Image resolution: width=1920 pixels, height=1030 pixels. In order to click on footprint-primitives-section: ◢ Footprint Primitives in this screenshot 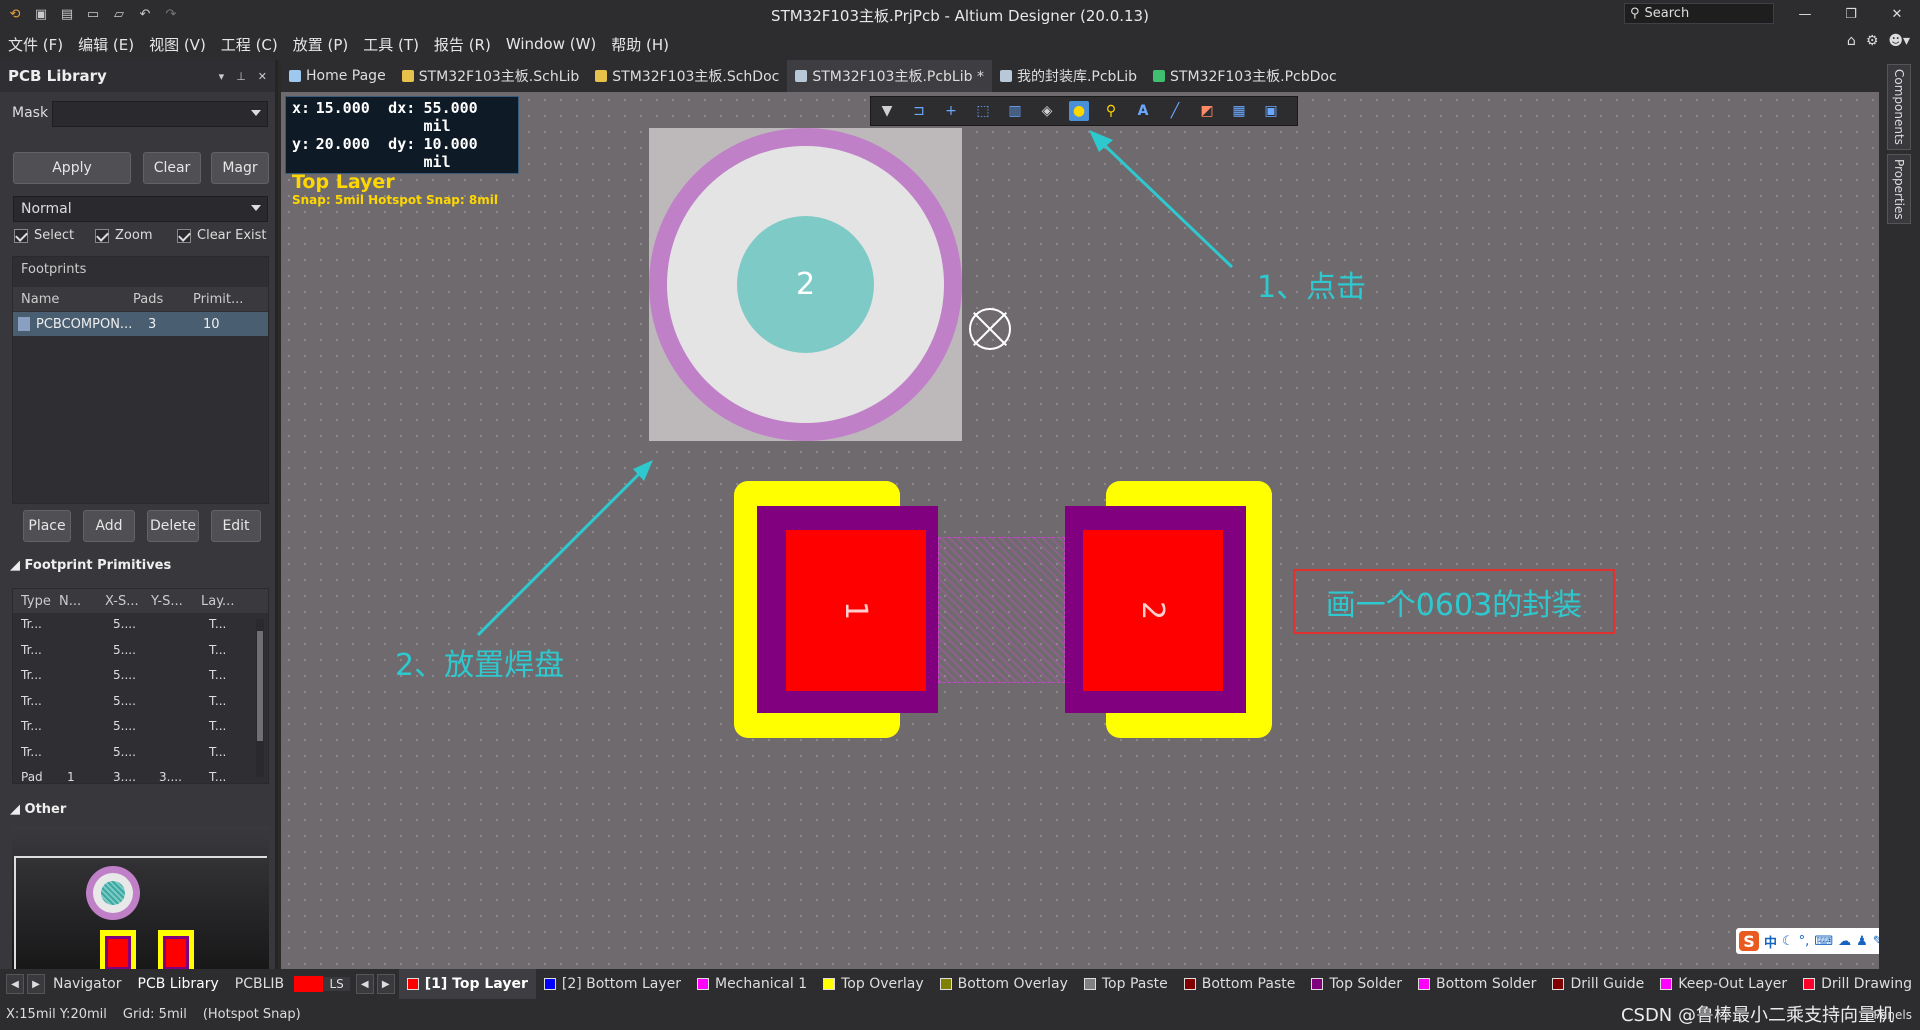, I will do `click(90, 565)`.